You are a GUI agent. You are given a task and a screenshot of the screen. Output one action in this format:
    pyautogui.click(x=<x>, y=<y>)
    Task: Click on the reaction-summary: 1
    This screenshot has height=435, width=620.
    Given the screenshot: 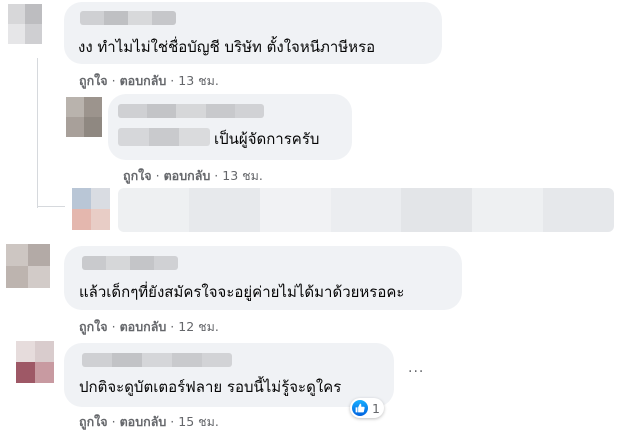 What is the action you would take?
    pyautogui.click(x=367, y=408)
    